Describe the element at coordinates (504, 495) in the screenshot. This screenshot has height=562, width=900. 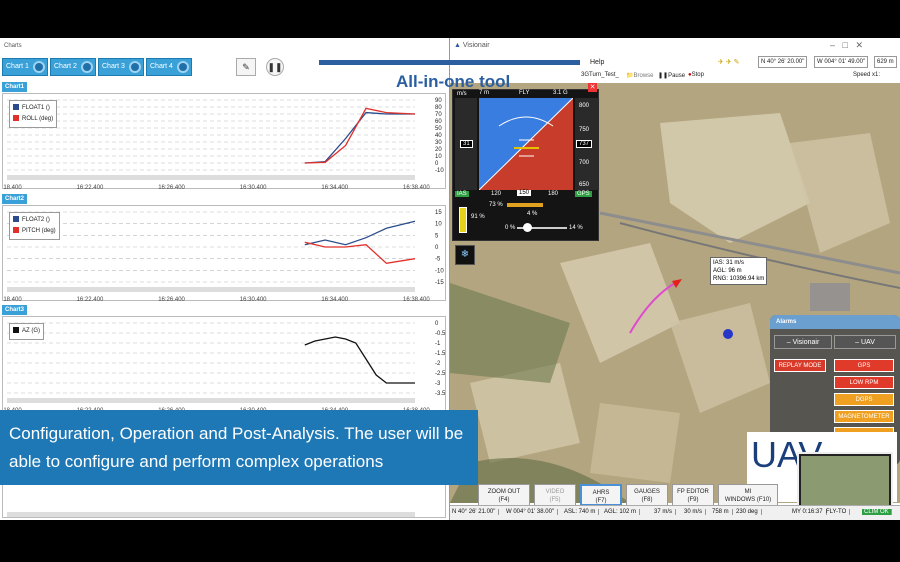
I see `zoom-out-button: ZOOM OUT (F4)` at that location.